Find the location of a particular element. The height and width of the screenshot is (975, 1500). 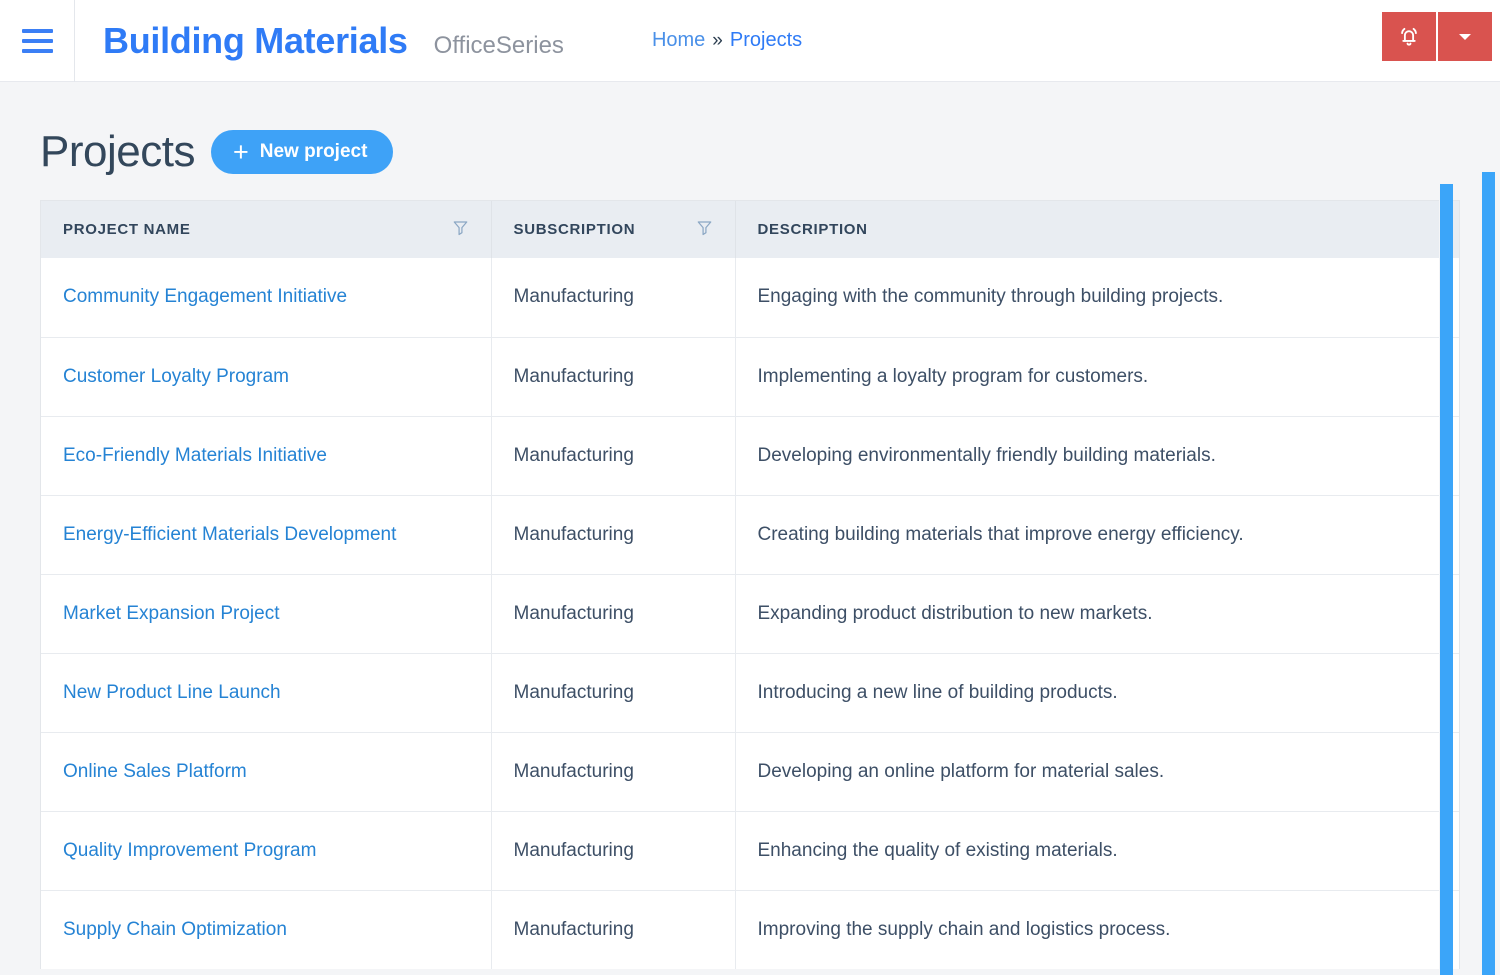

brand-title: Building Materials is located at coordinates (255, 40).